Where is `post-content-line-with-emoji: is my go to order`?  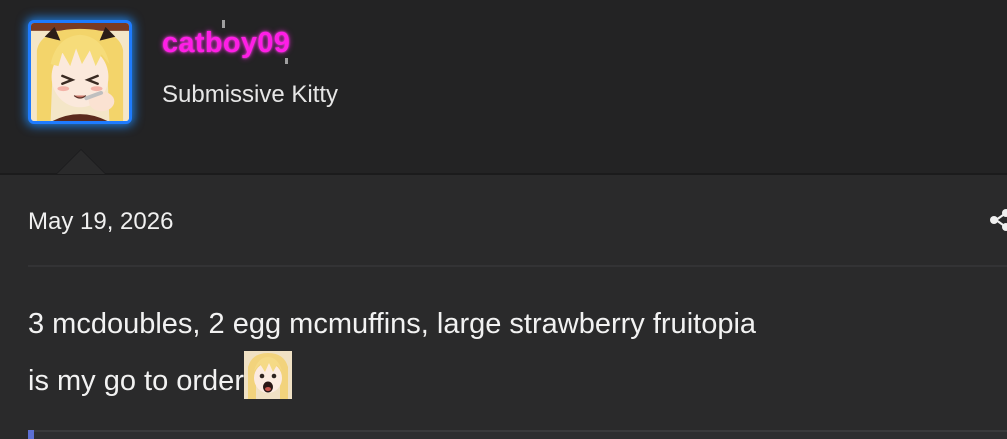 post-content-line-with-emoji: is my go to order is located at coordinates (392, 377).